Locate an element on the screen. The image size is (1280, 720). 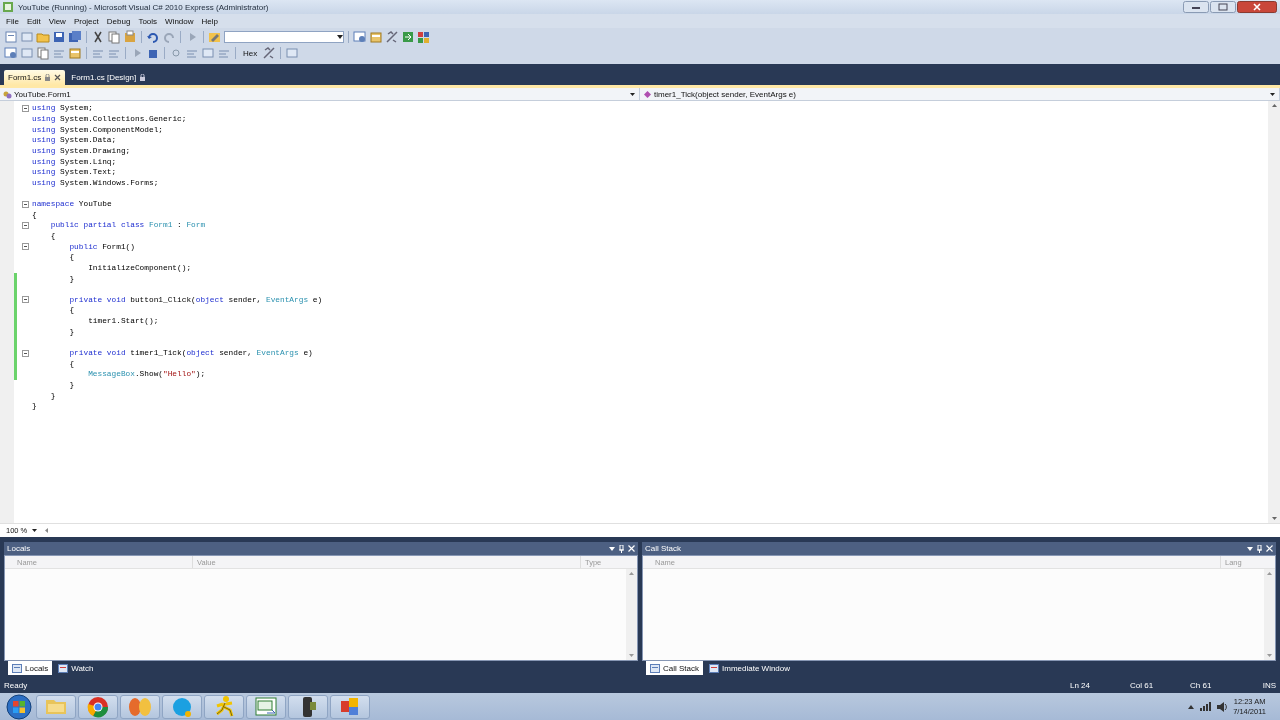
panel-tab: Watch is located at coordinates (76, 668).